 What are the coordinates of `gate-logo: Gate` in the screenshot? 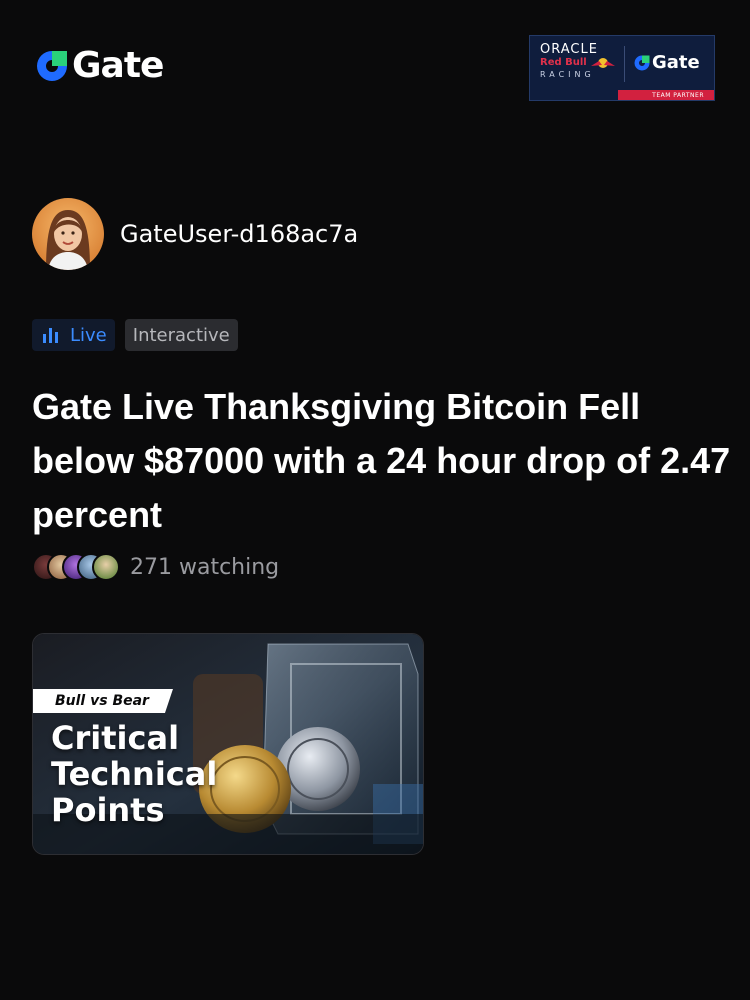 It's located at (99, 65).